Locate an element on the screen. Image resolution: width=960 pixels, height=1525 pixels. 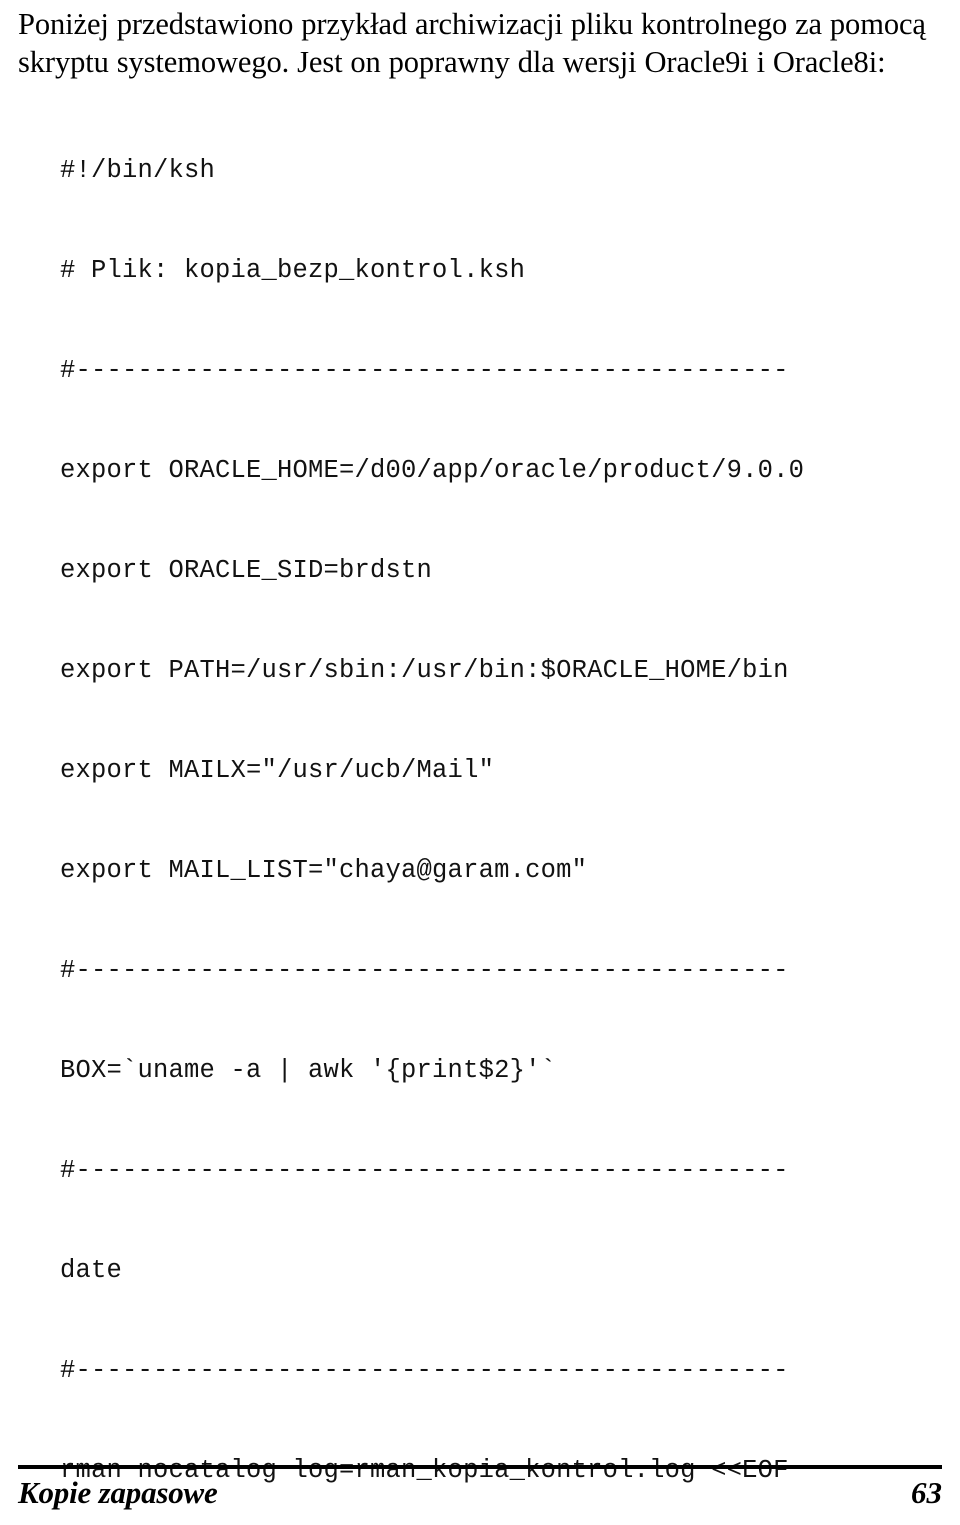
code-line: BOX=`uname -a | awk '{print$2}'` is located at coordinates (308, 1070).